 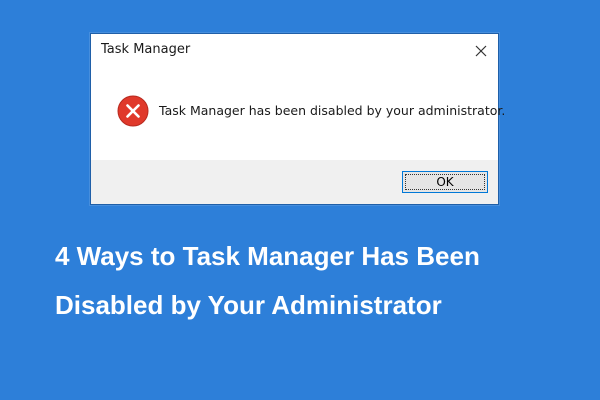 What do you see at coordinates (133, 111) in the screenshot?
I see `error-circle-icon` at bounding box center [133, 111].